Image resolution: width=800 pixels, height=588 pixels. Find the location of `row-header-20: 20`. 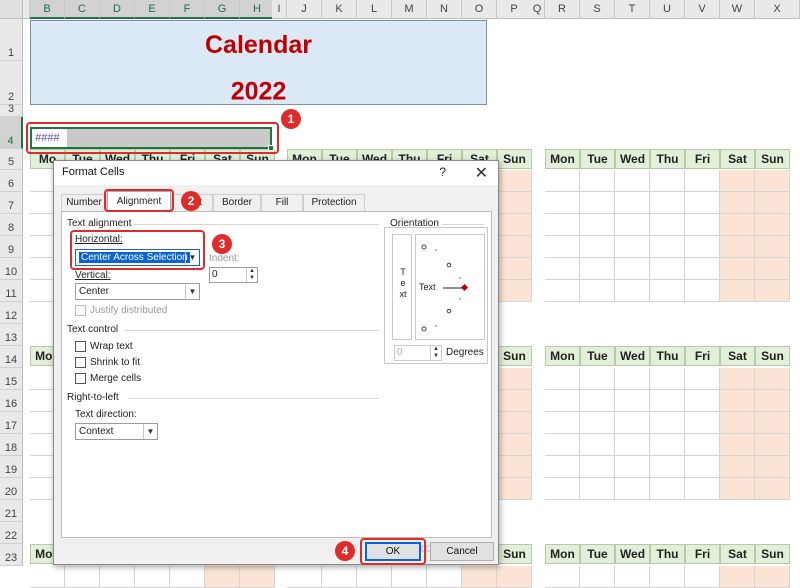

row-header-20: 20 is located at coordinates (11, 489).